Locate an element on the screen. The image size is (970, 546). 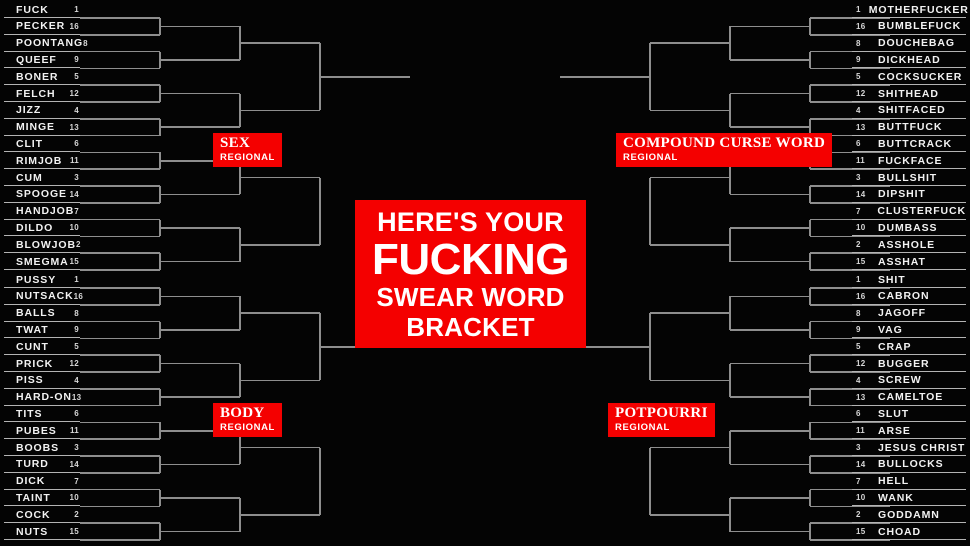
bracket-slot: 14 BULLOCKS is located at coordinates (909, 465).